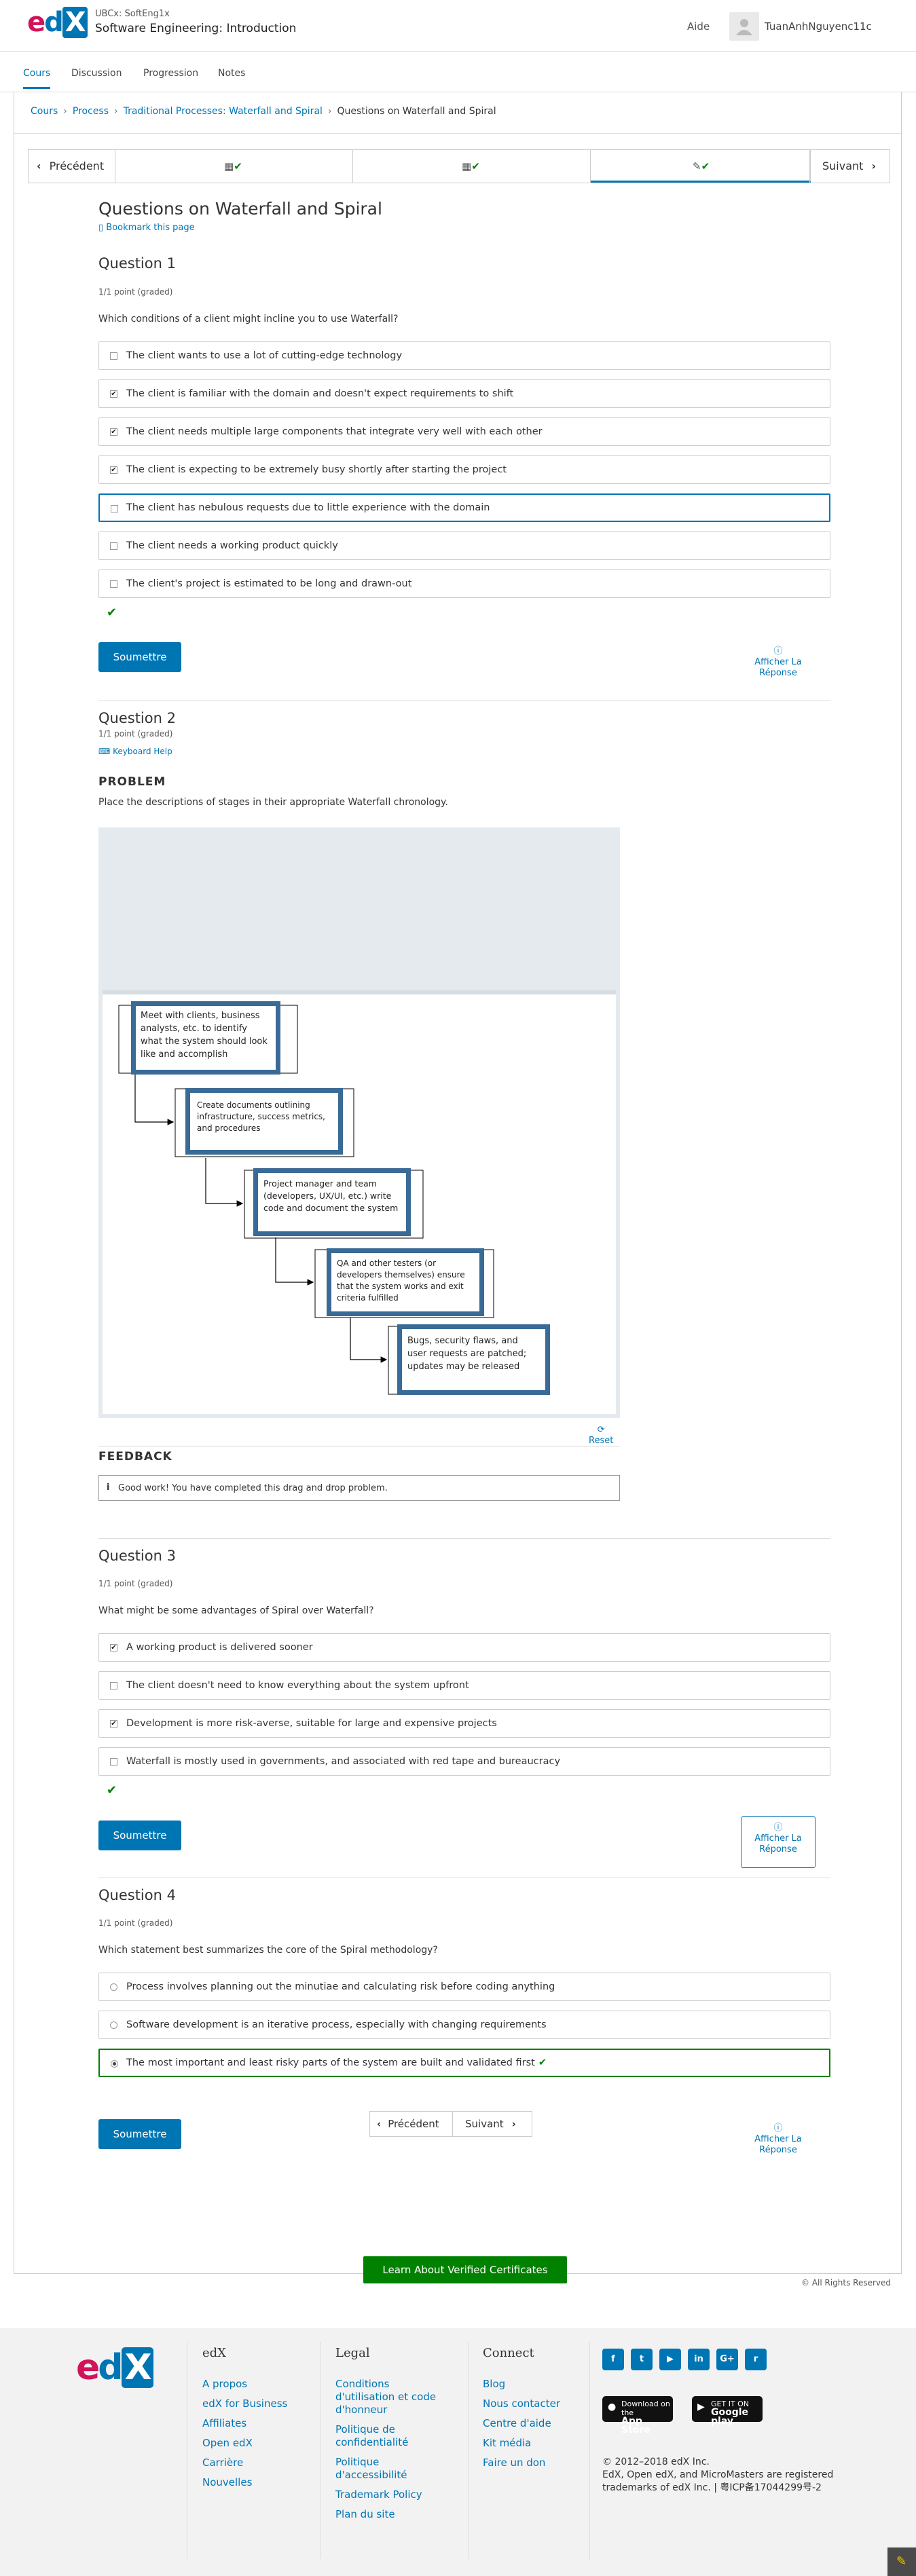 The height and width of the screenshot is (2576, 916). Describe the element at coordinates (465, 2269) in the screenshot. I see `verified-certificates-button: Learn About Verified Certificates` at that location.